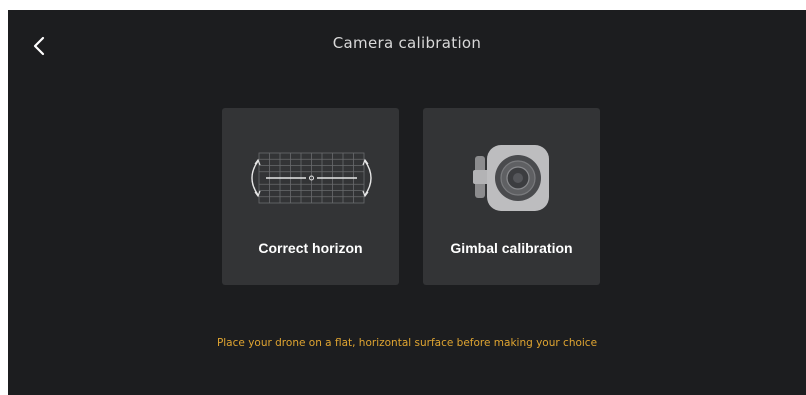  What do you see at coordinates (310, 248) in the screenshot?
I see `correct-horizon-label: Correct horizon` at bounding box center [310, 248].